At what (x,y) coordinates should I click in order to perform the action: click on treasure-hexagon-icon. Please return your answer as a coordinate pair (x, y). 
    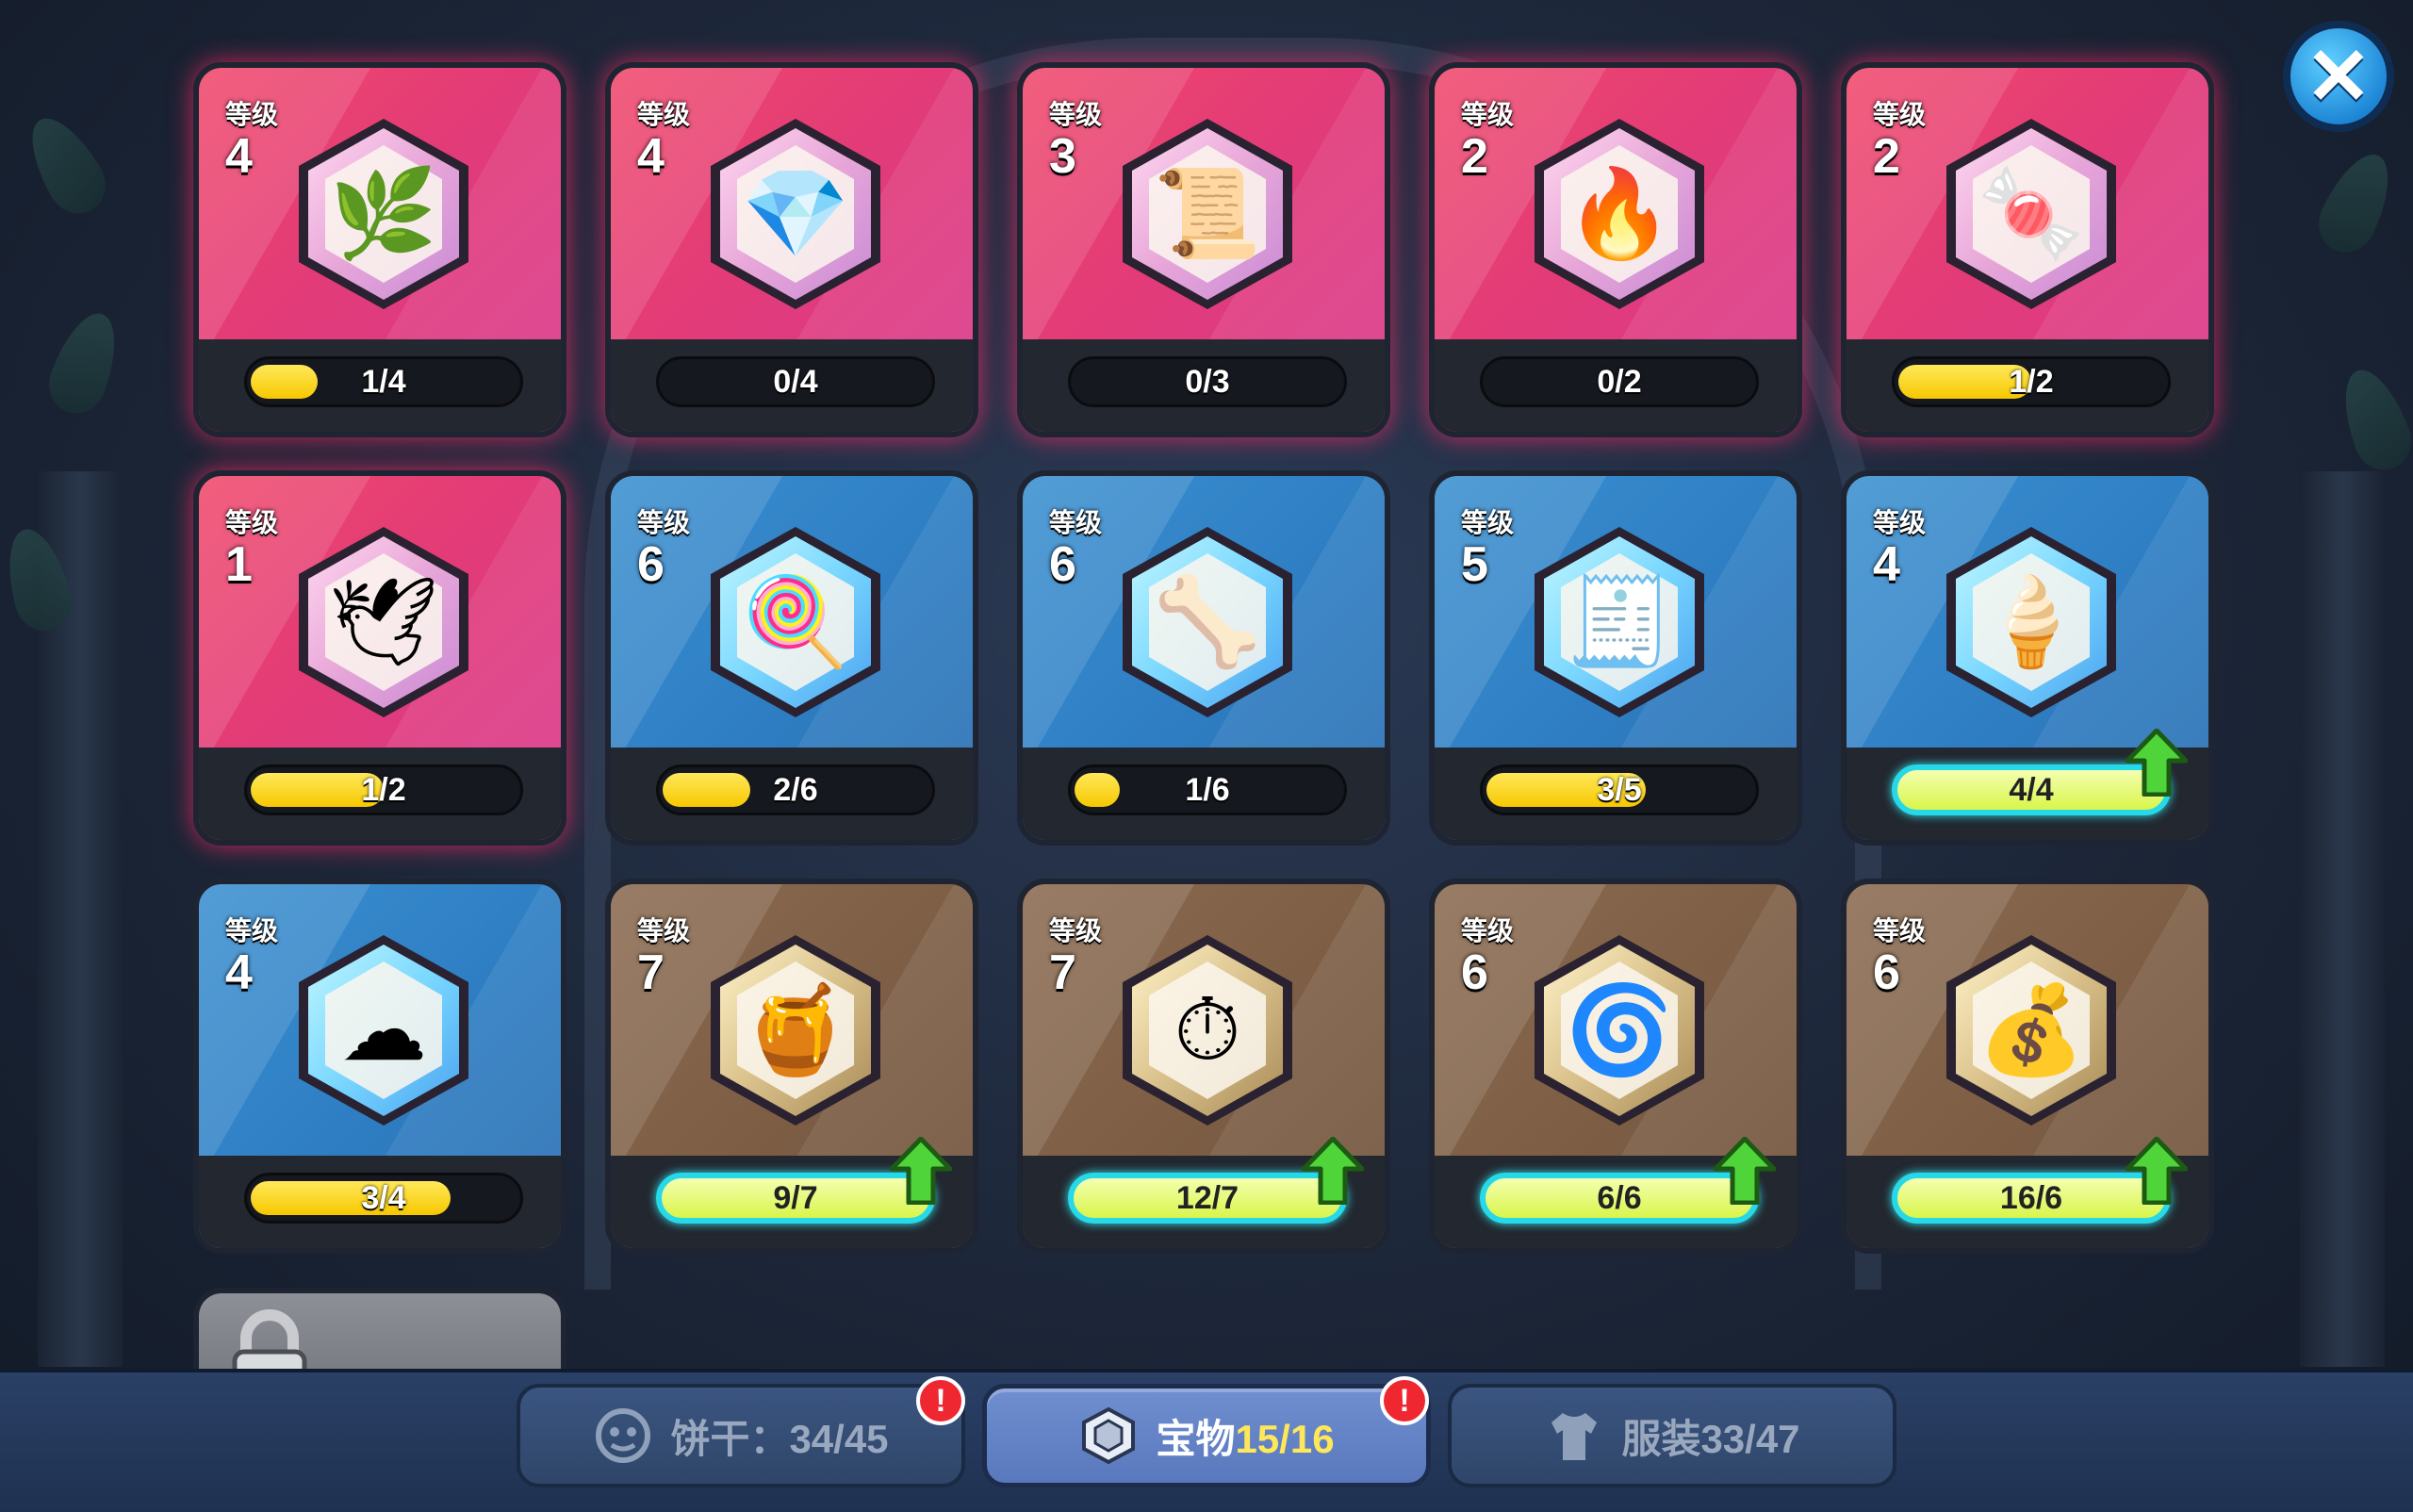
    Looking at the image, I should click on (1108, 1436).